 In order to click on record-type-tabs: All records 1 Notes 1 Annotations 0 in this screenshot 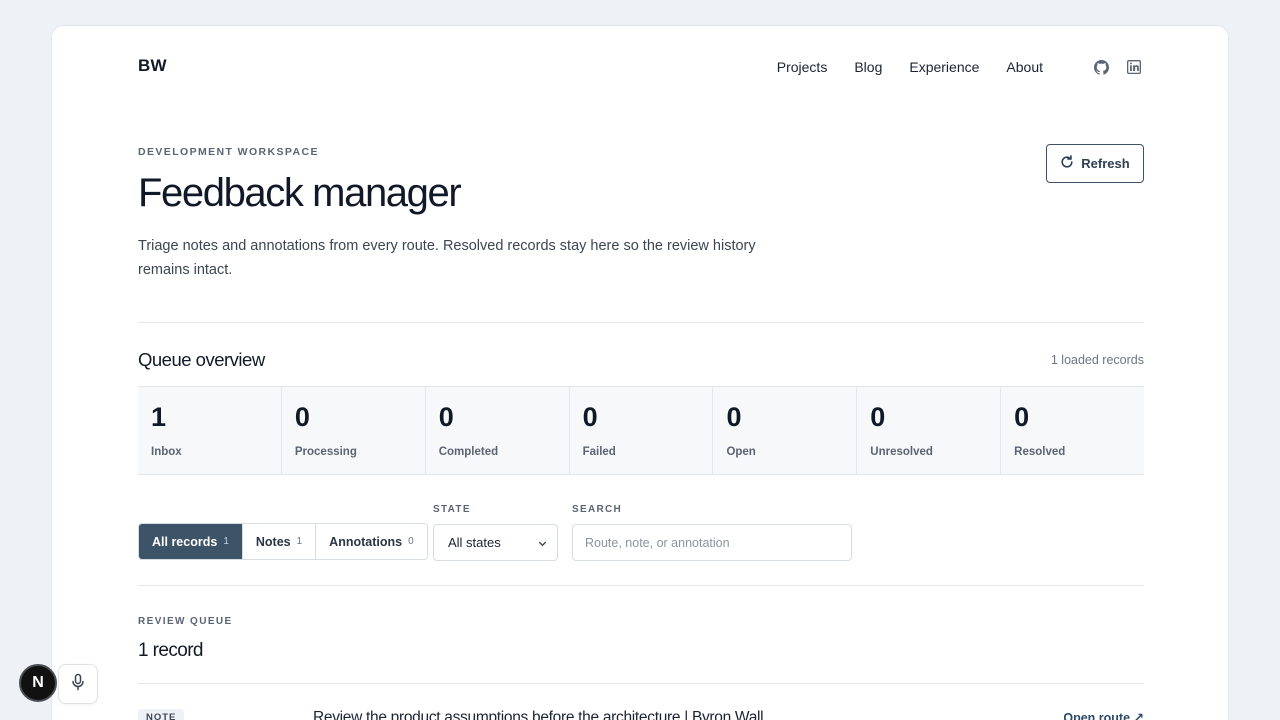, I will do `click(283, 541)`.